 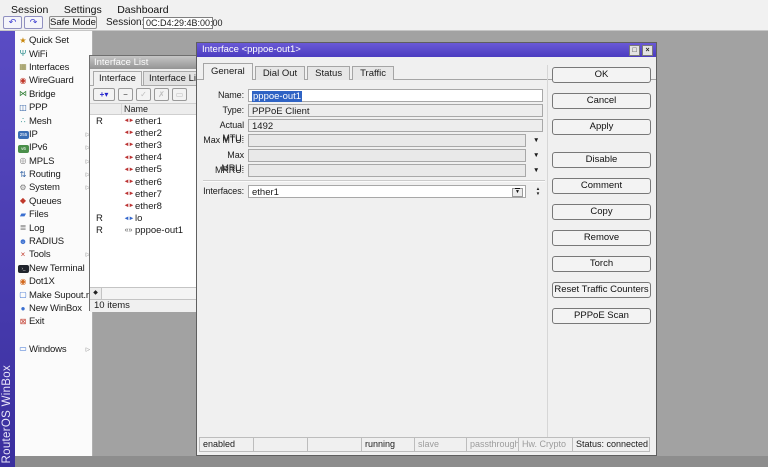 What do you see at coordinates (179, 94) in the screenshot?
I see `comment-button: ▭` at bounding box center [179, 94].